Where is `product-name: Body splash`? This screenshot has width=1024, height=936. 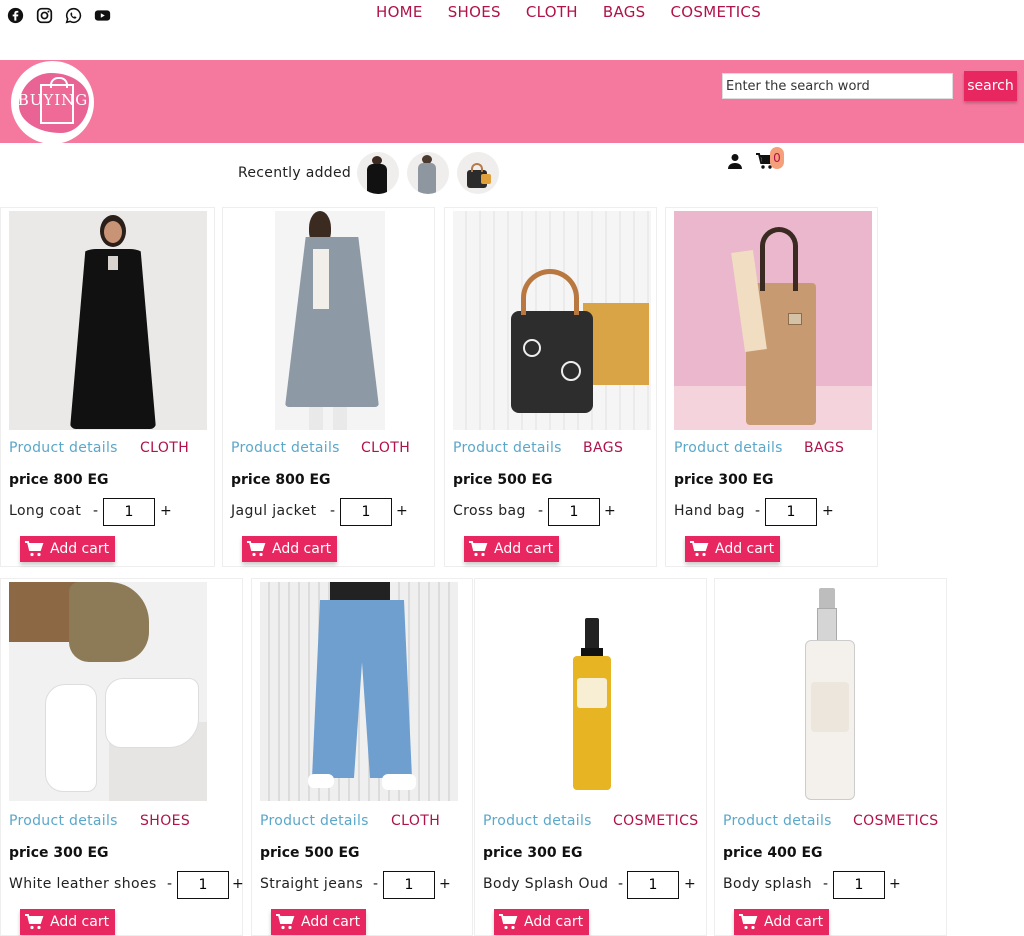
product-name: Body splash is located at coordinates (768, 884).